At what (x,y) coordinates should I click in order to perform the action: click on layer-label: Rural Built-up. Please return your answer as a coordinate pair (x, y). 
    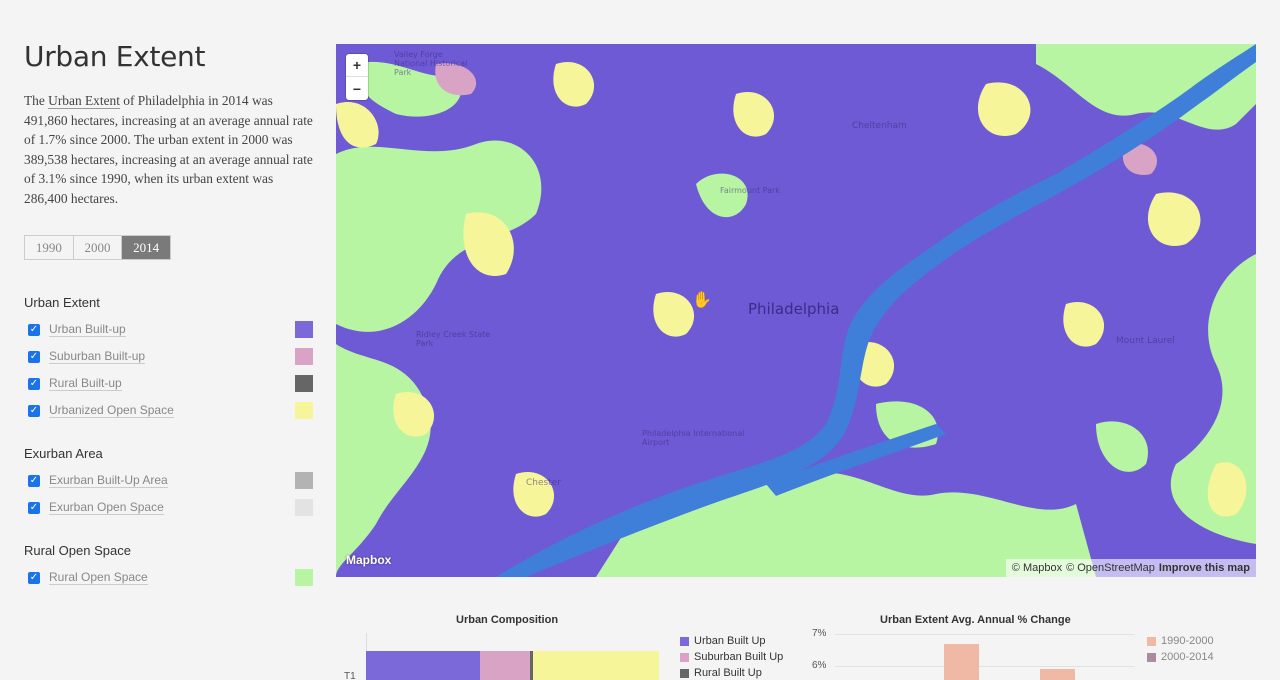
    Looking at the image, I should click on (85, 383).